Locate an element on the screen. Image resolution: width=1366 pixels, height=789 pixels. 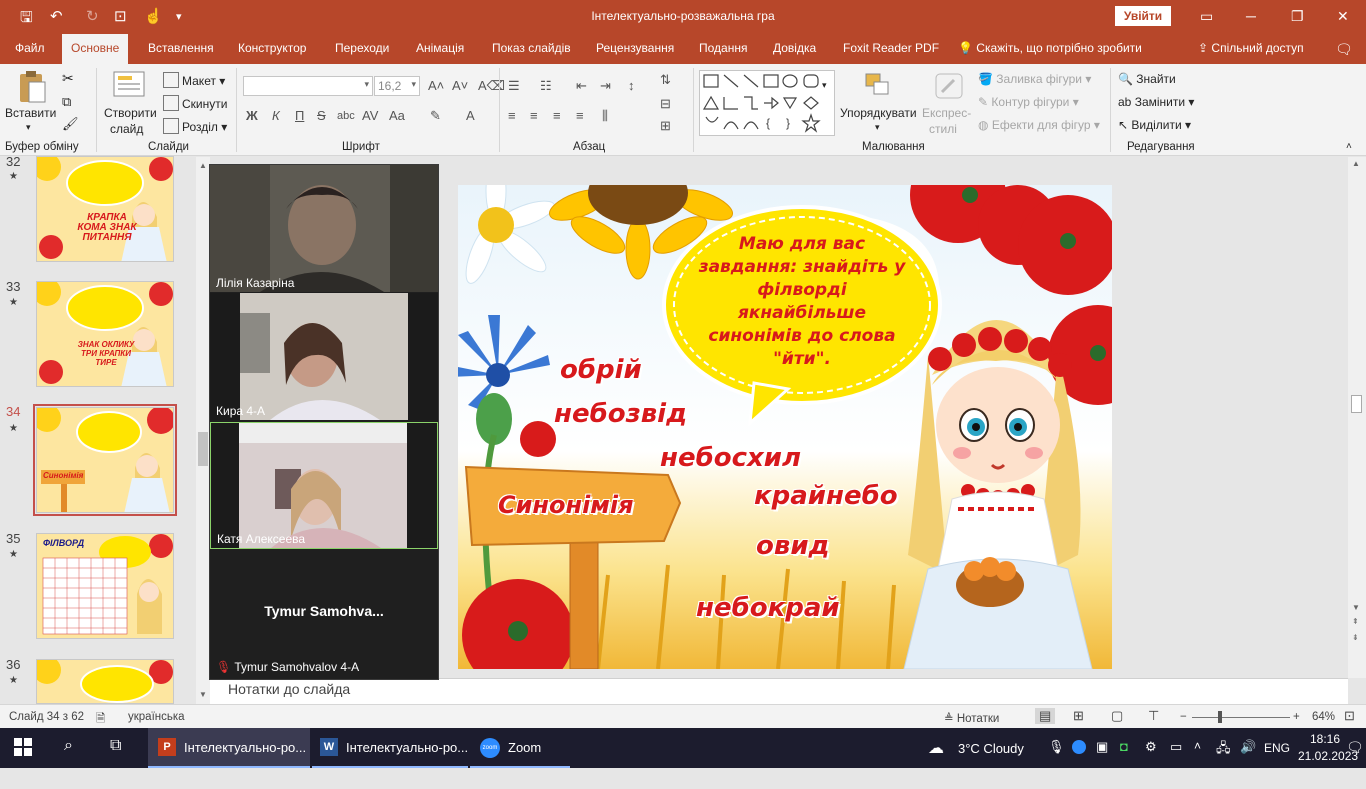
slide-thumbnail-33: ЗНАК ОКЛИКУ ТРИ КРАПКИ ТИРЕ is located at coordinates (105, 334).